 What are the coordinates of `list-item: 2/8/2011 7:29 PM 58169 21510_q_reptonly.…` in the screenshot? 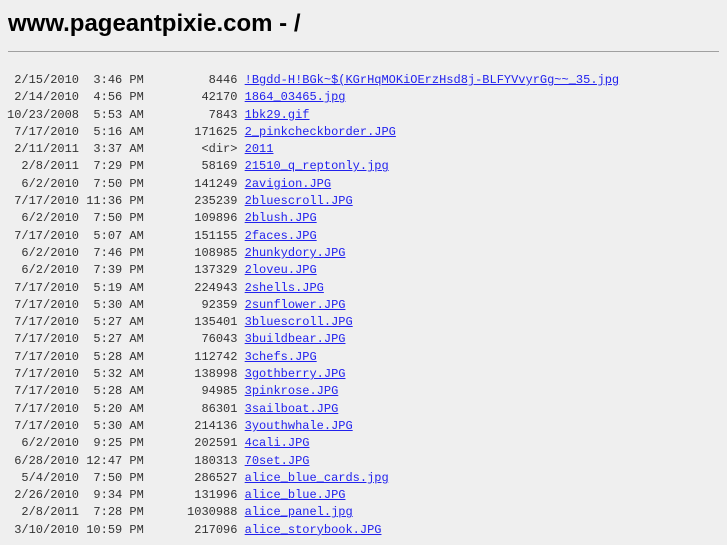 It's located at (313, 166).